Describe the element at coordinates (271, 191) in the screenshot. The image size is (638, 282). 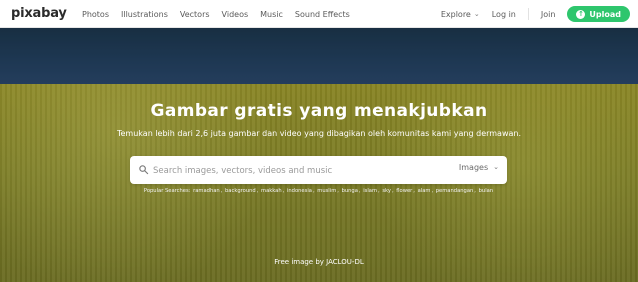
I see `popular-tag: makkah` at that location.